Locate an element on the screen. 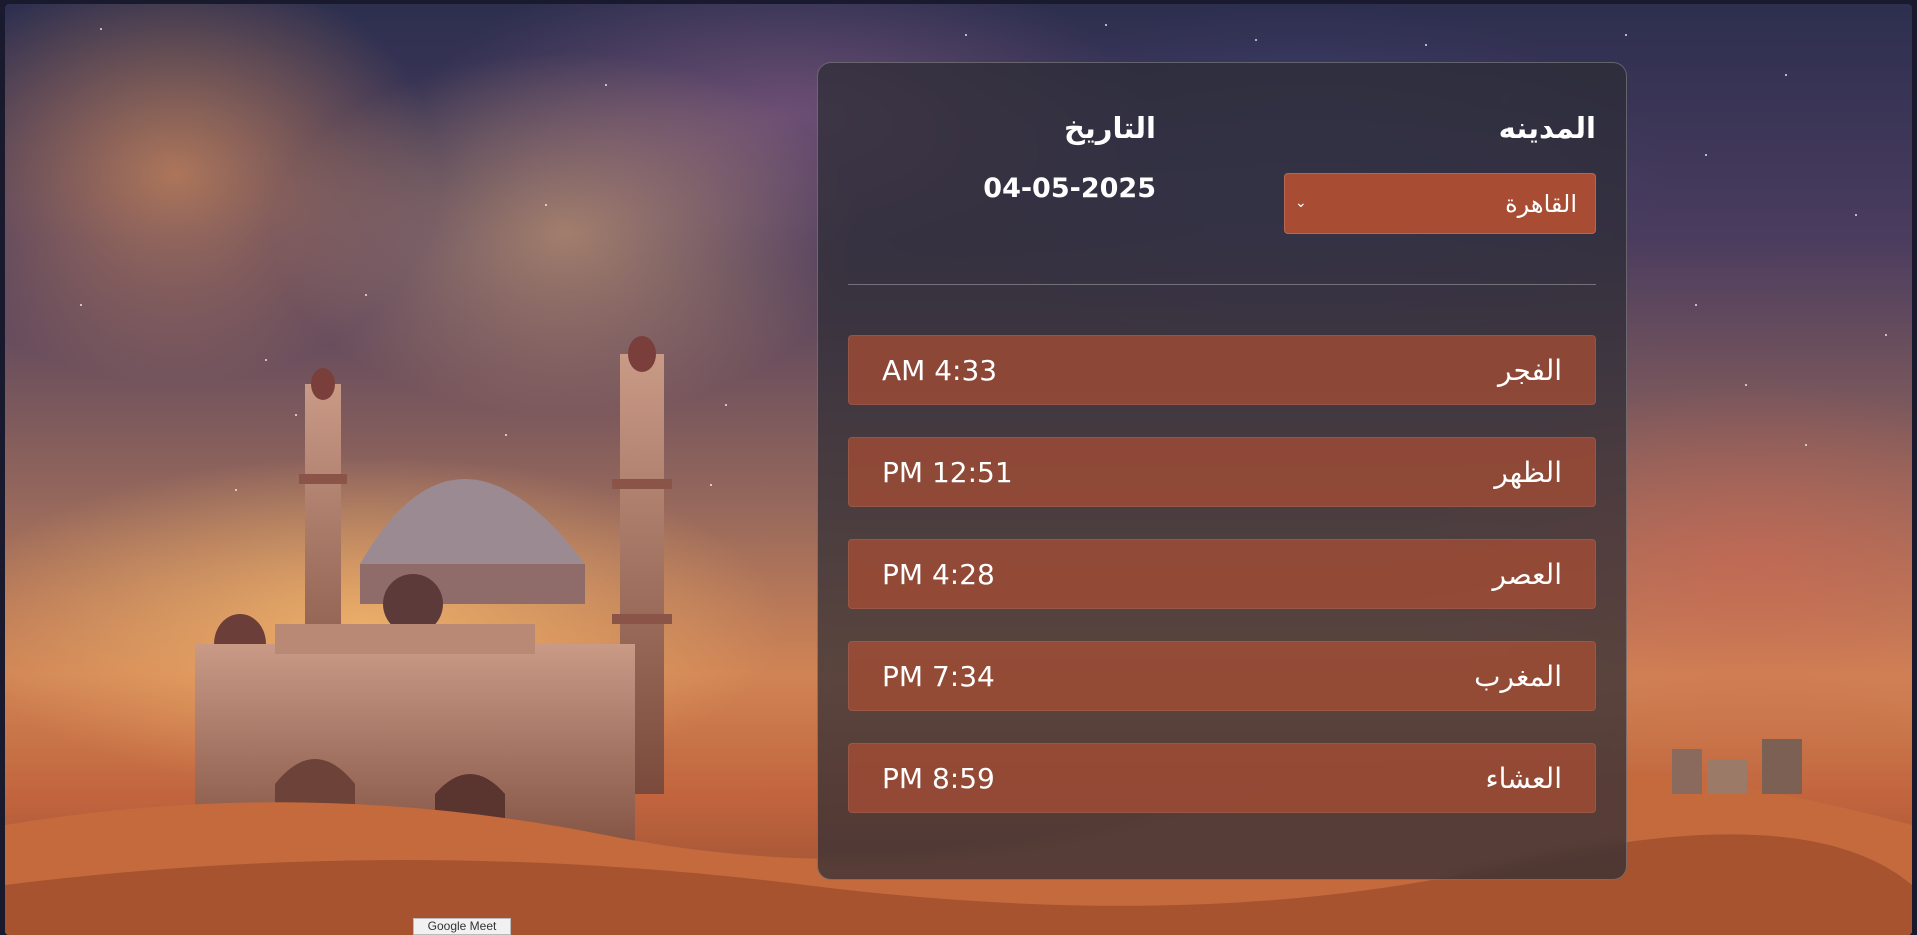 The image size is (1917, 935). prayer-time: PM 8:59 is located at coordinates (938, 778).